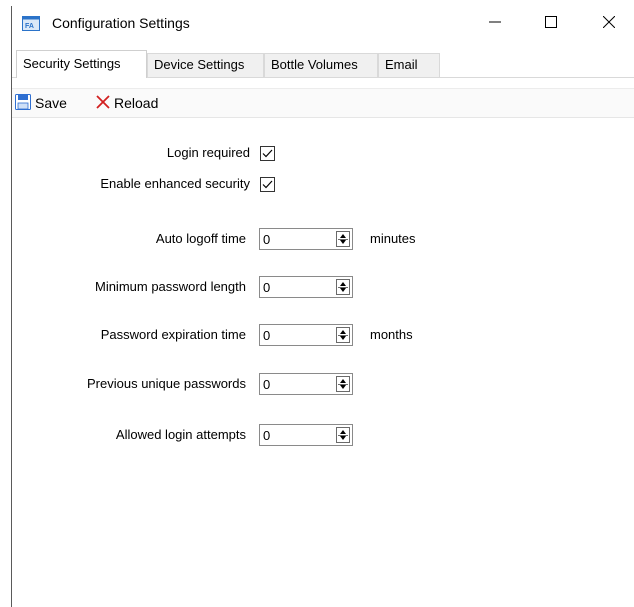 The width and height of the screenshot is (634, 607). Describe the element at coordinates (306, 287) in the screenshot. I see `min-password-stepper: 0` at that location.